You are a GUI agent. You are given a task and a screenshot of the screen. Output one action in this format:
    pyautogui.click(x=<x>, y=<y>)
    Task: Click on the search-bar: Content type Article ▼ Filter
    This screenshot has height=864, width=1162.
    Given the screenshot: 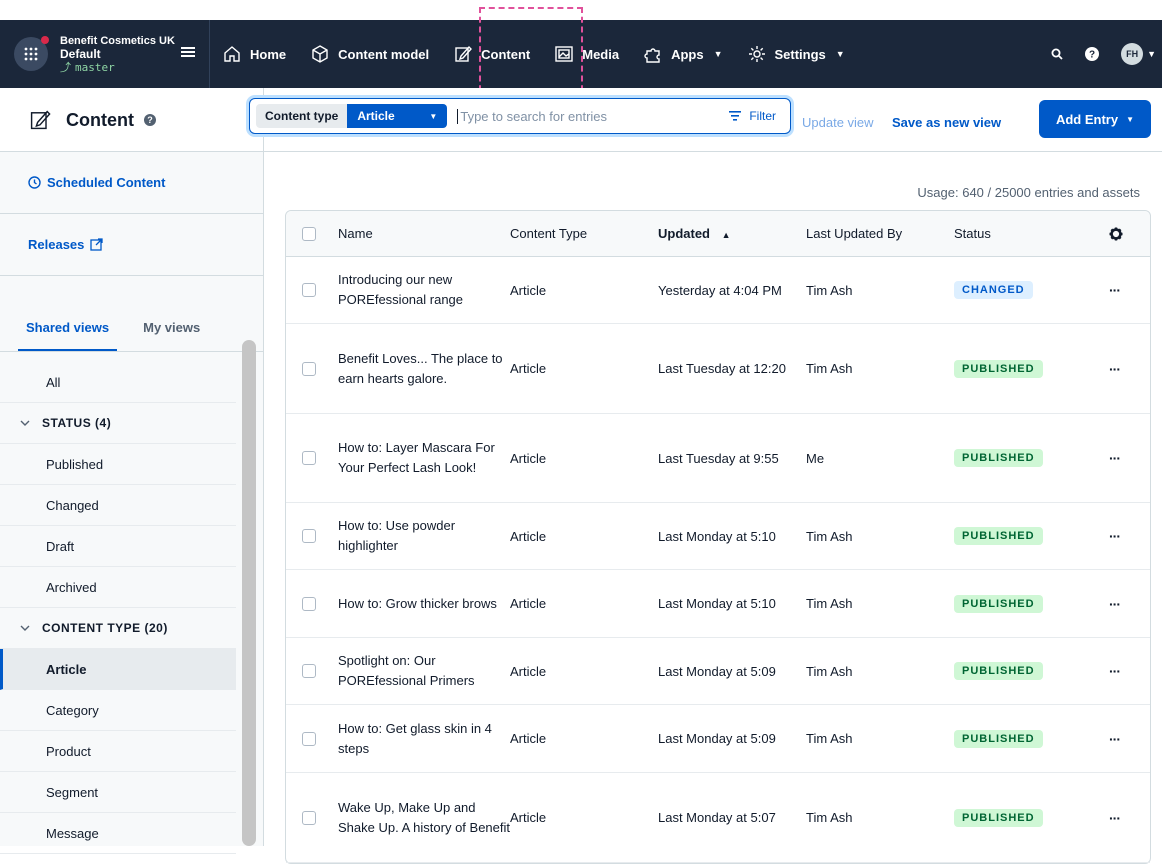 What is the action you would take?
    pyautogui.click(x=520, y=116)
    